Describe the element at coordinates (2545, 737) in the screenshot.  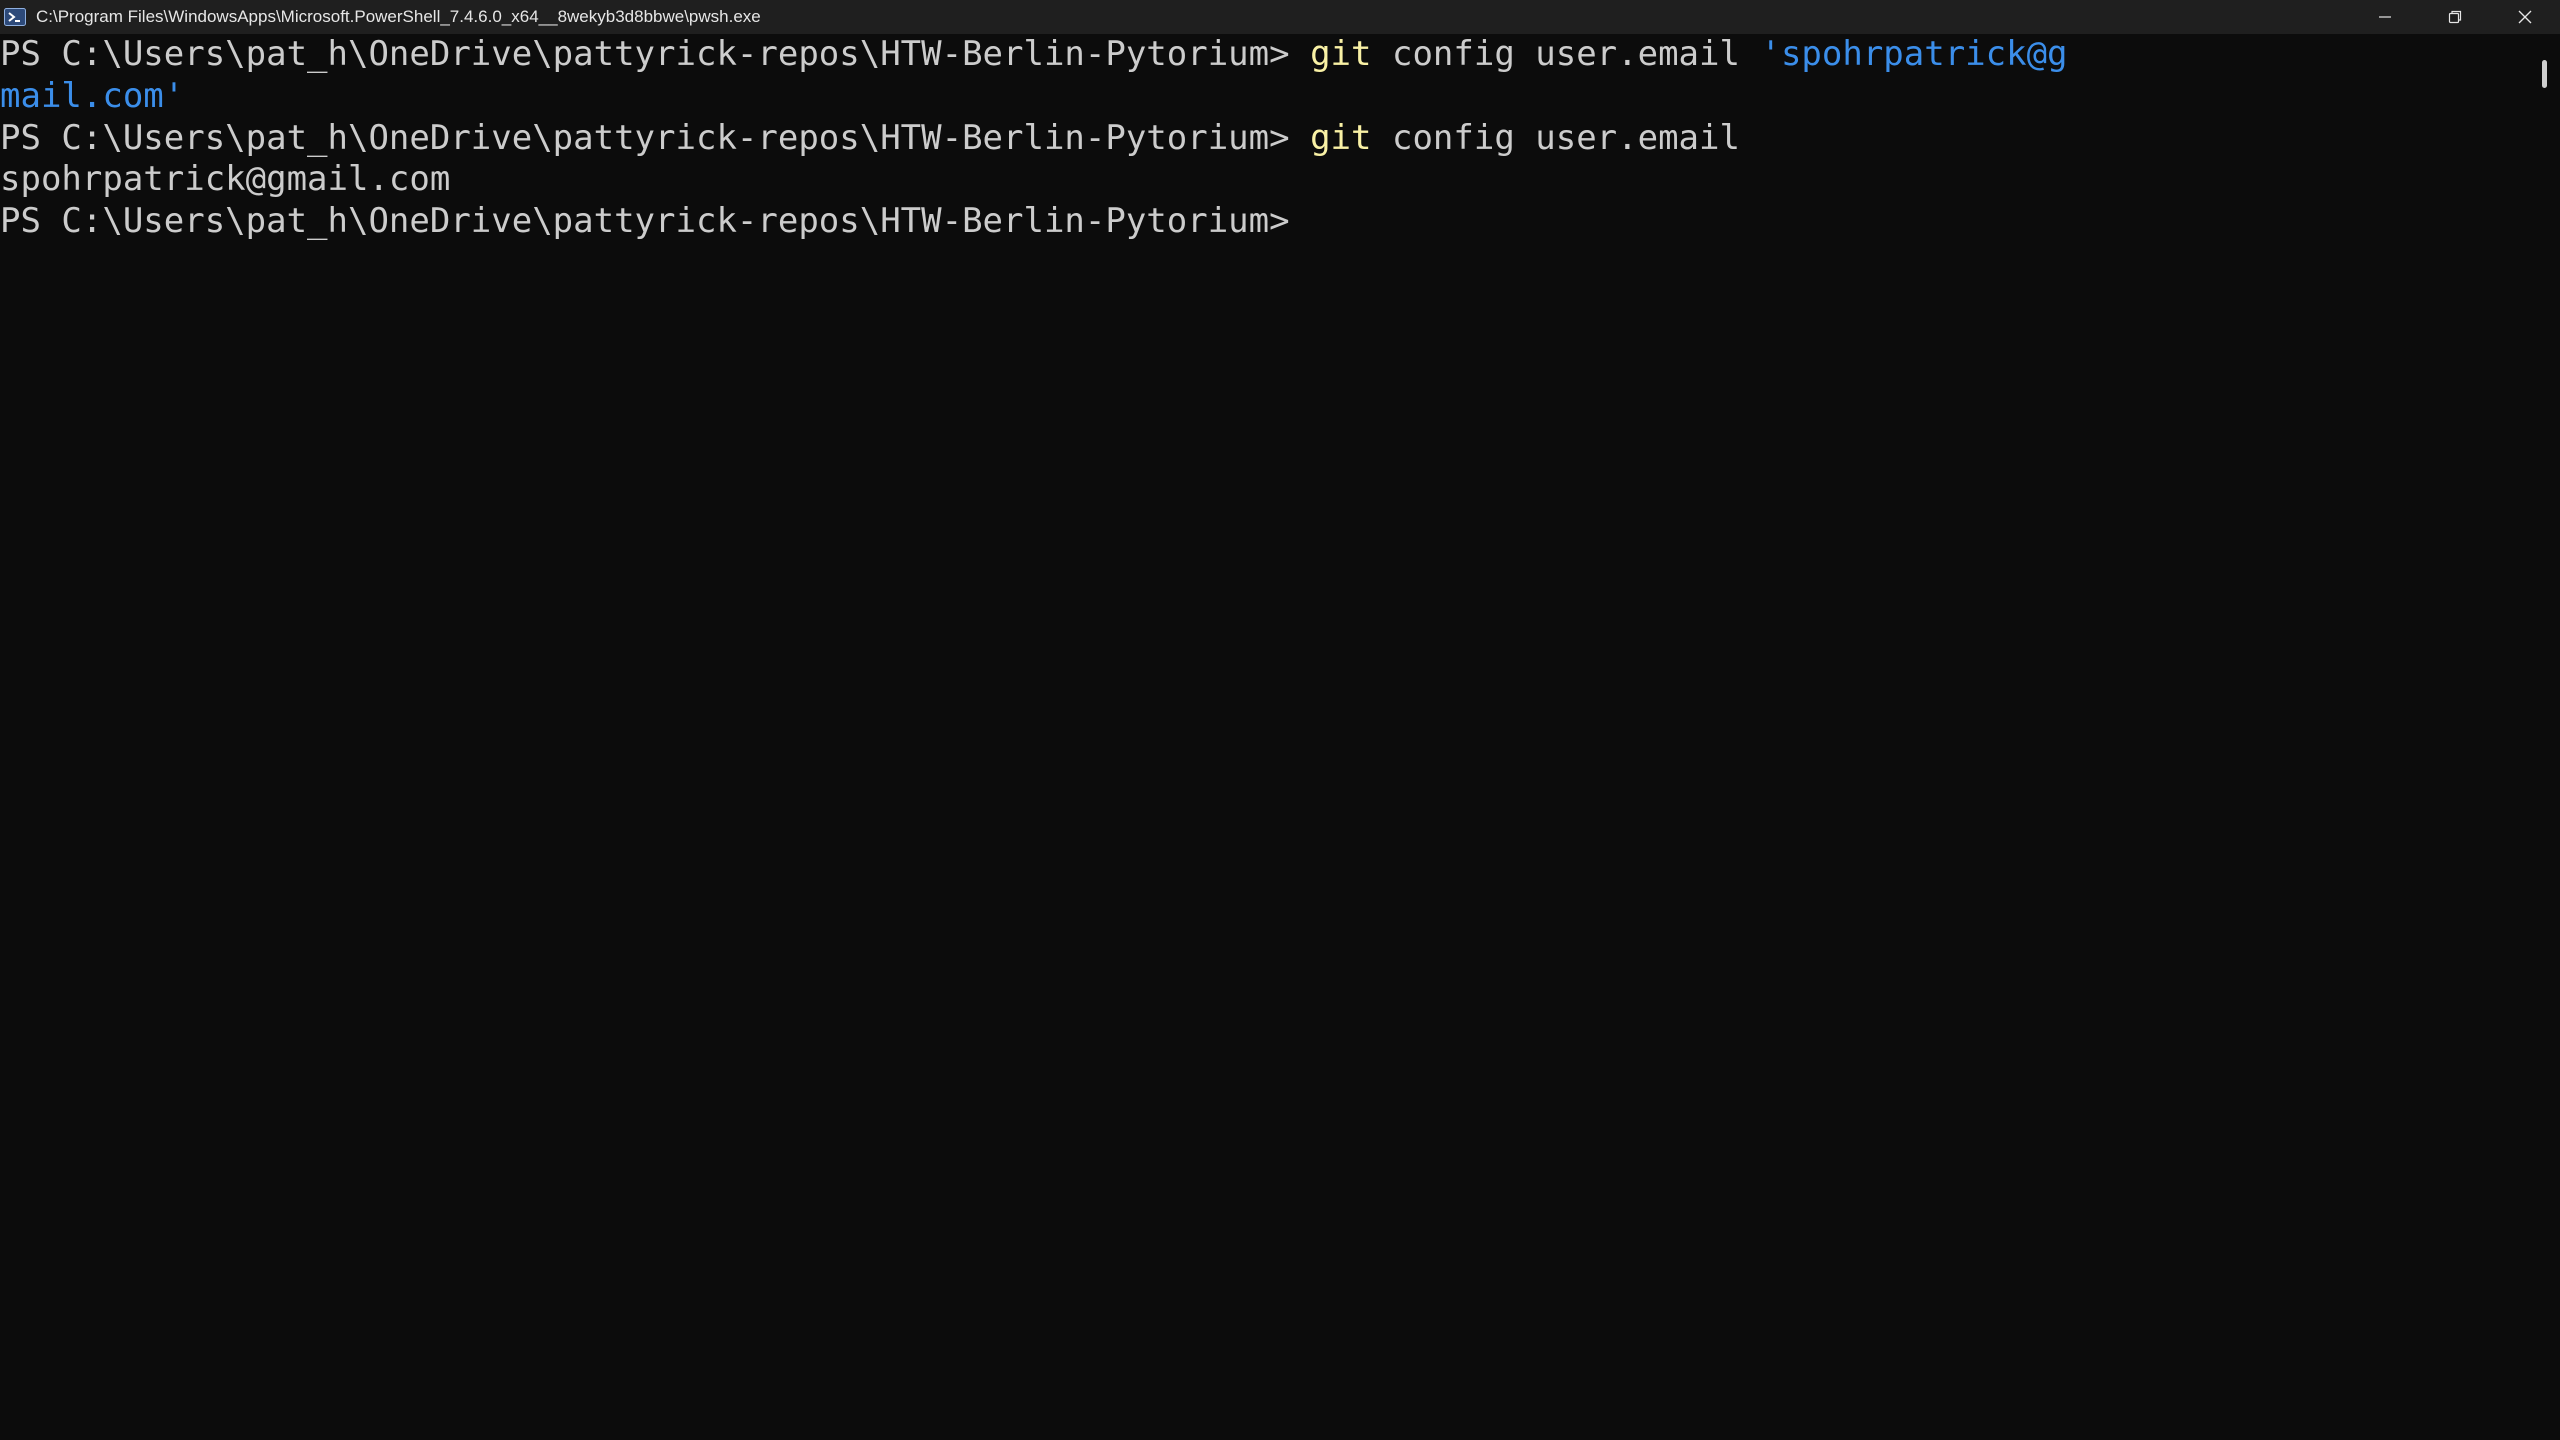
I see `scrollbar` at that location.